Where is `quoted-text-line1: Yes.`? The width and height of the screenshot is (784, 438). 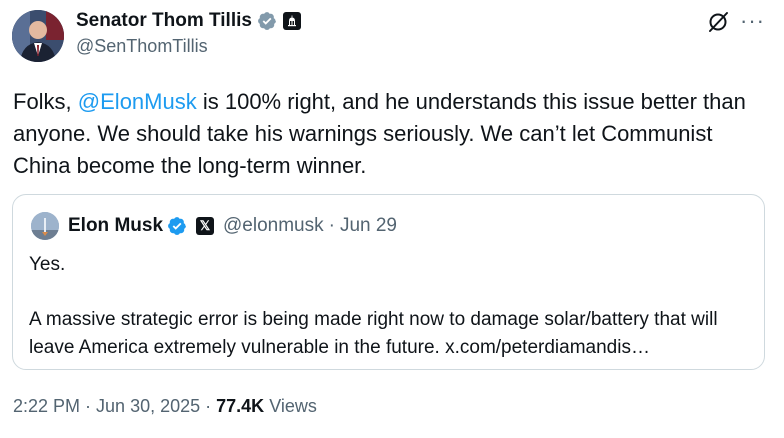
quoted-text-line1: Yes. is located at coordinates (47, 264).